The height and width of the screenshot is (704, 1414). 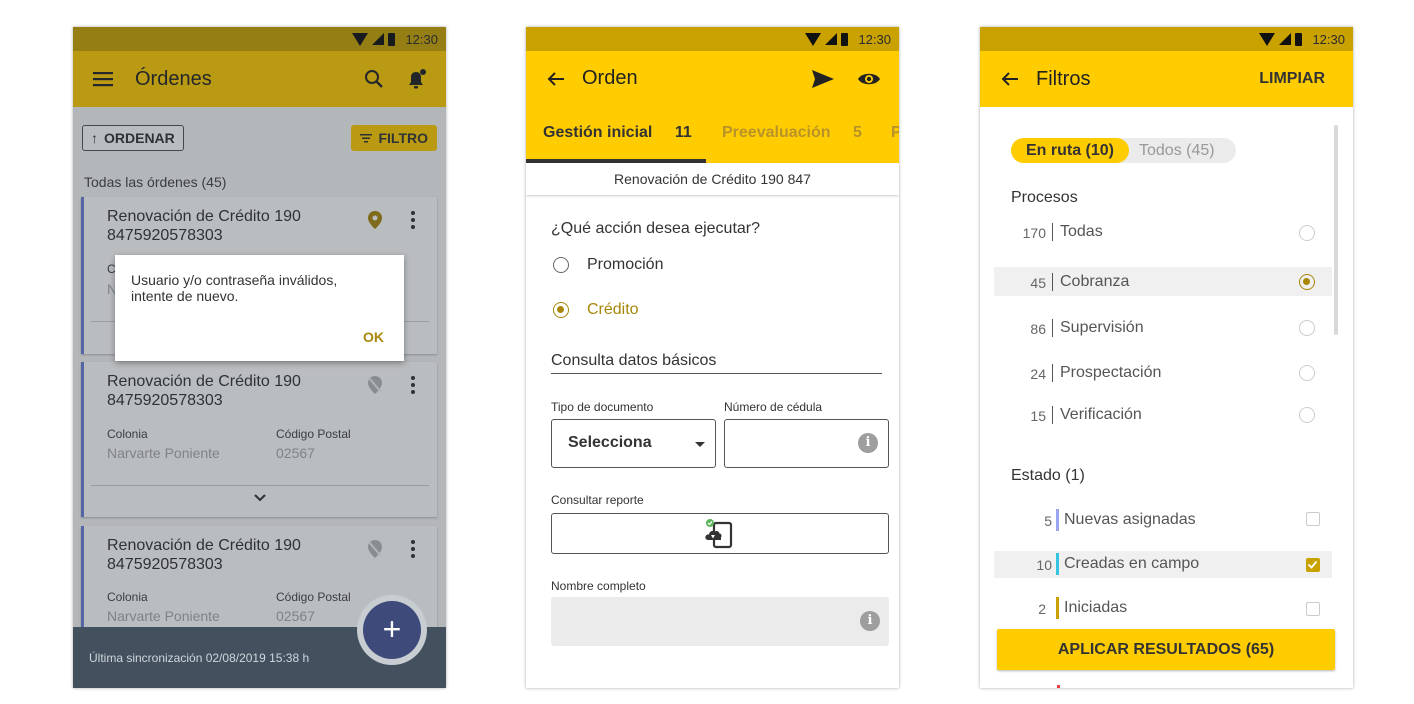 I want to click on tab-gestion-inicial: Gestión inicial 11, so click(x=617, y=133).